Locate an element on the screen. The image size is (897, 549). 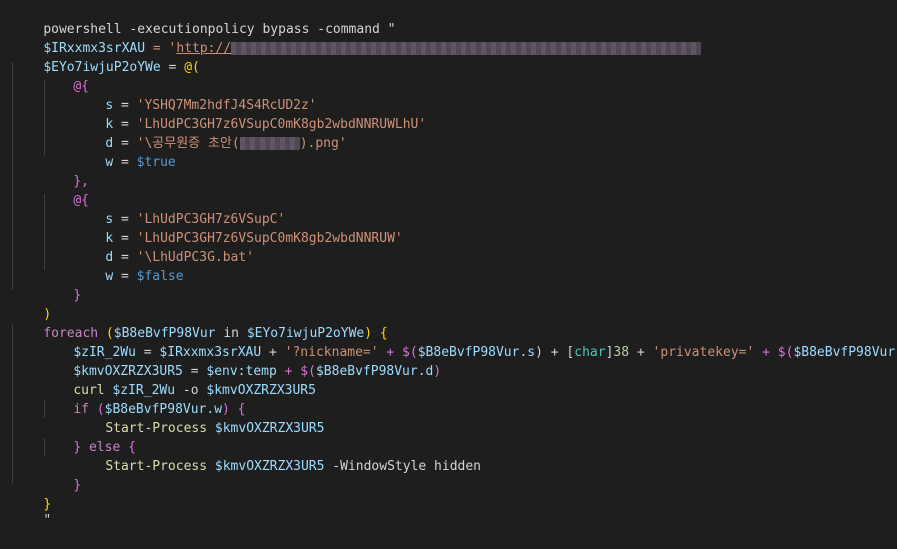
code-line-15: } is located at coordinates (61, 285).